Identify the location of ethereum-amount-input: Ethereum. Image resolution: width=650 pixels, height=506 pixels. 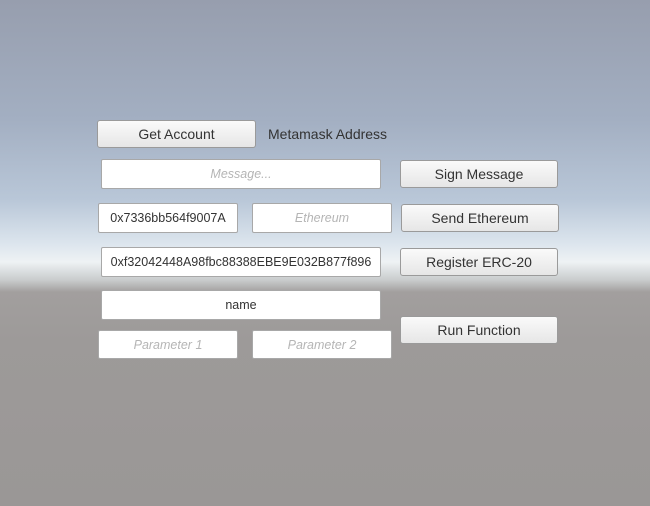
(322, 218).